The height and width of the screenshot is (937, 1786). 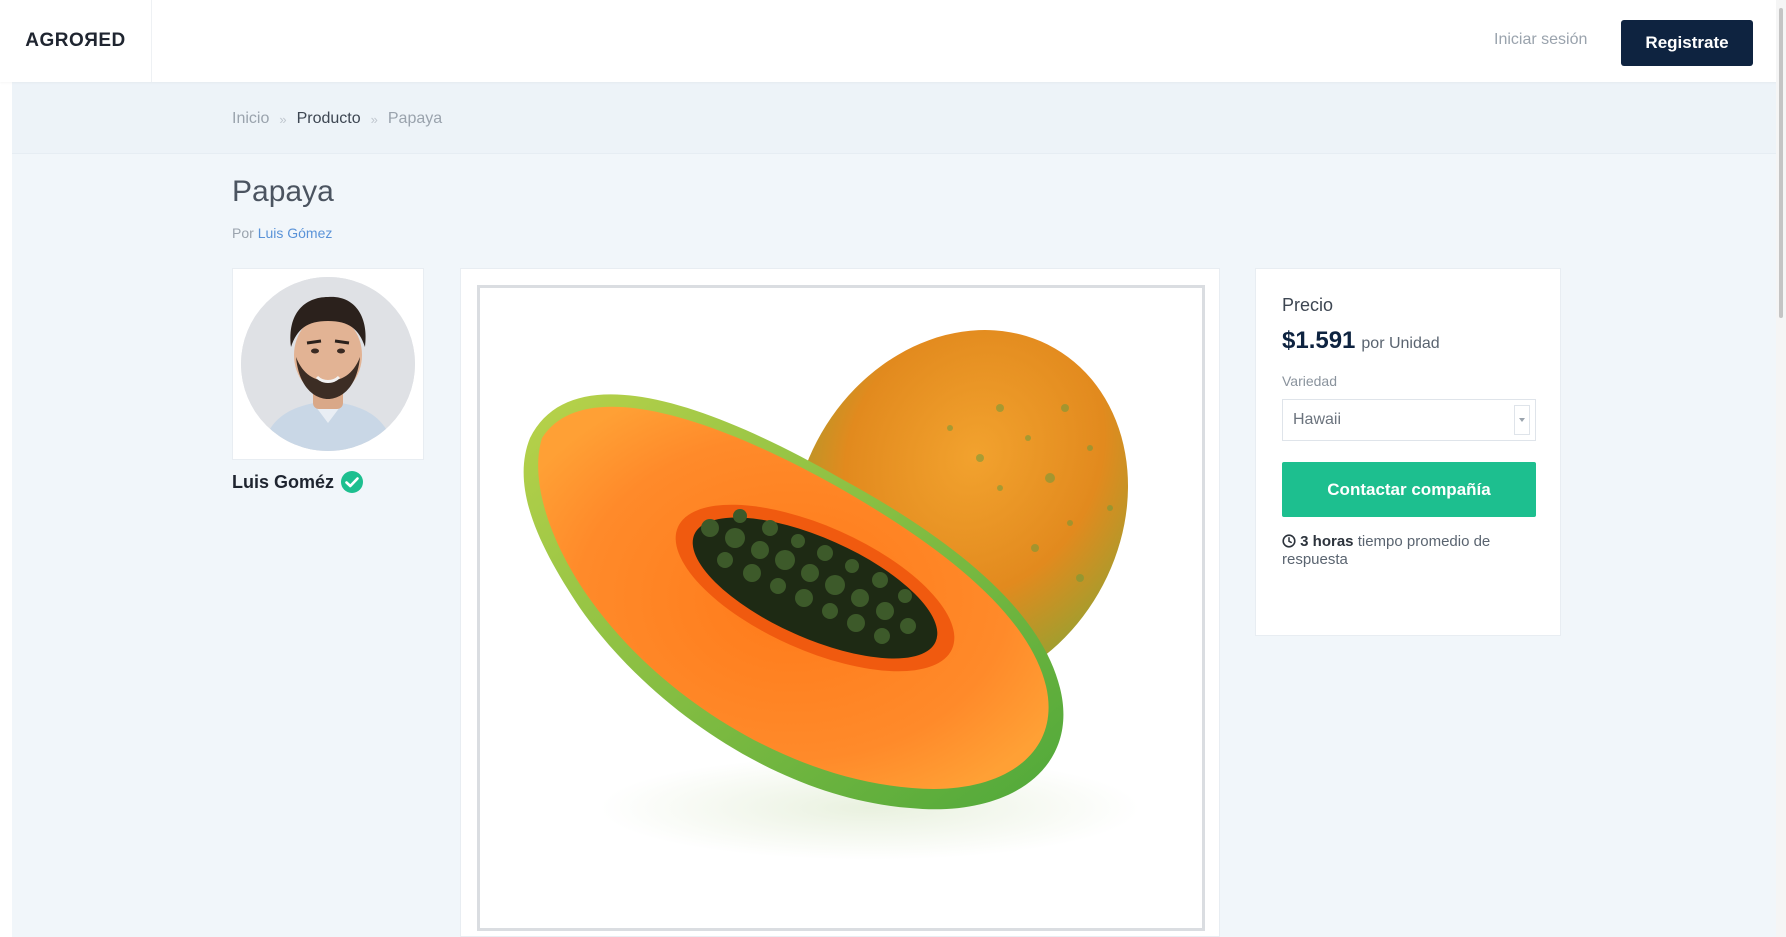 I want to click on top-header: AGROЯED Iniciar sesión Registrate, so click(x=893, y=41).